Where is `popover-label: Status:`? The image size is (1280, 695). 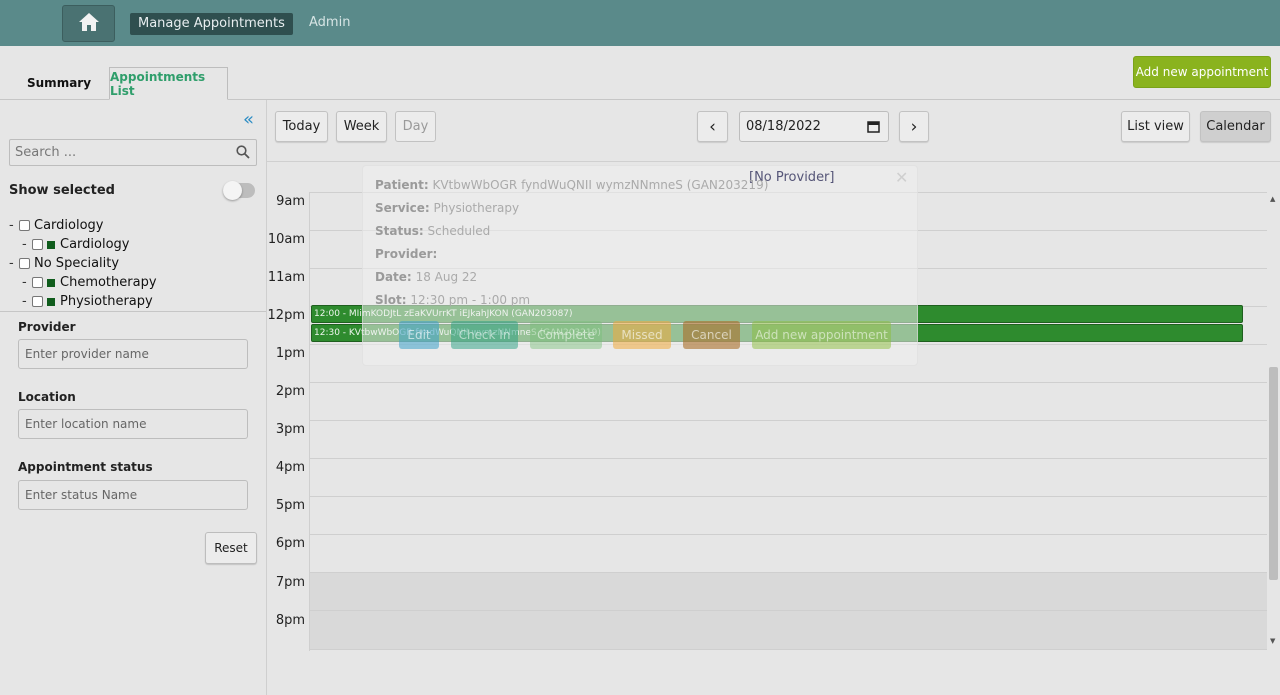 popover-label: Status: is located at coordinates (399, 231).